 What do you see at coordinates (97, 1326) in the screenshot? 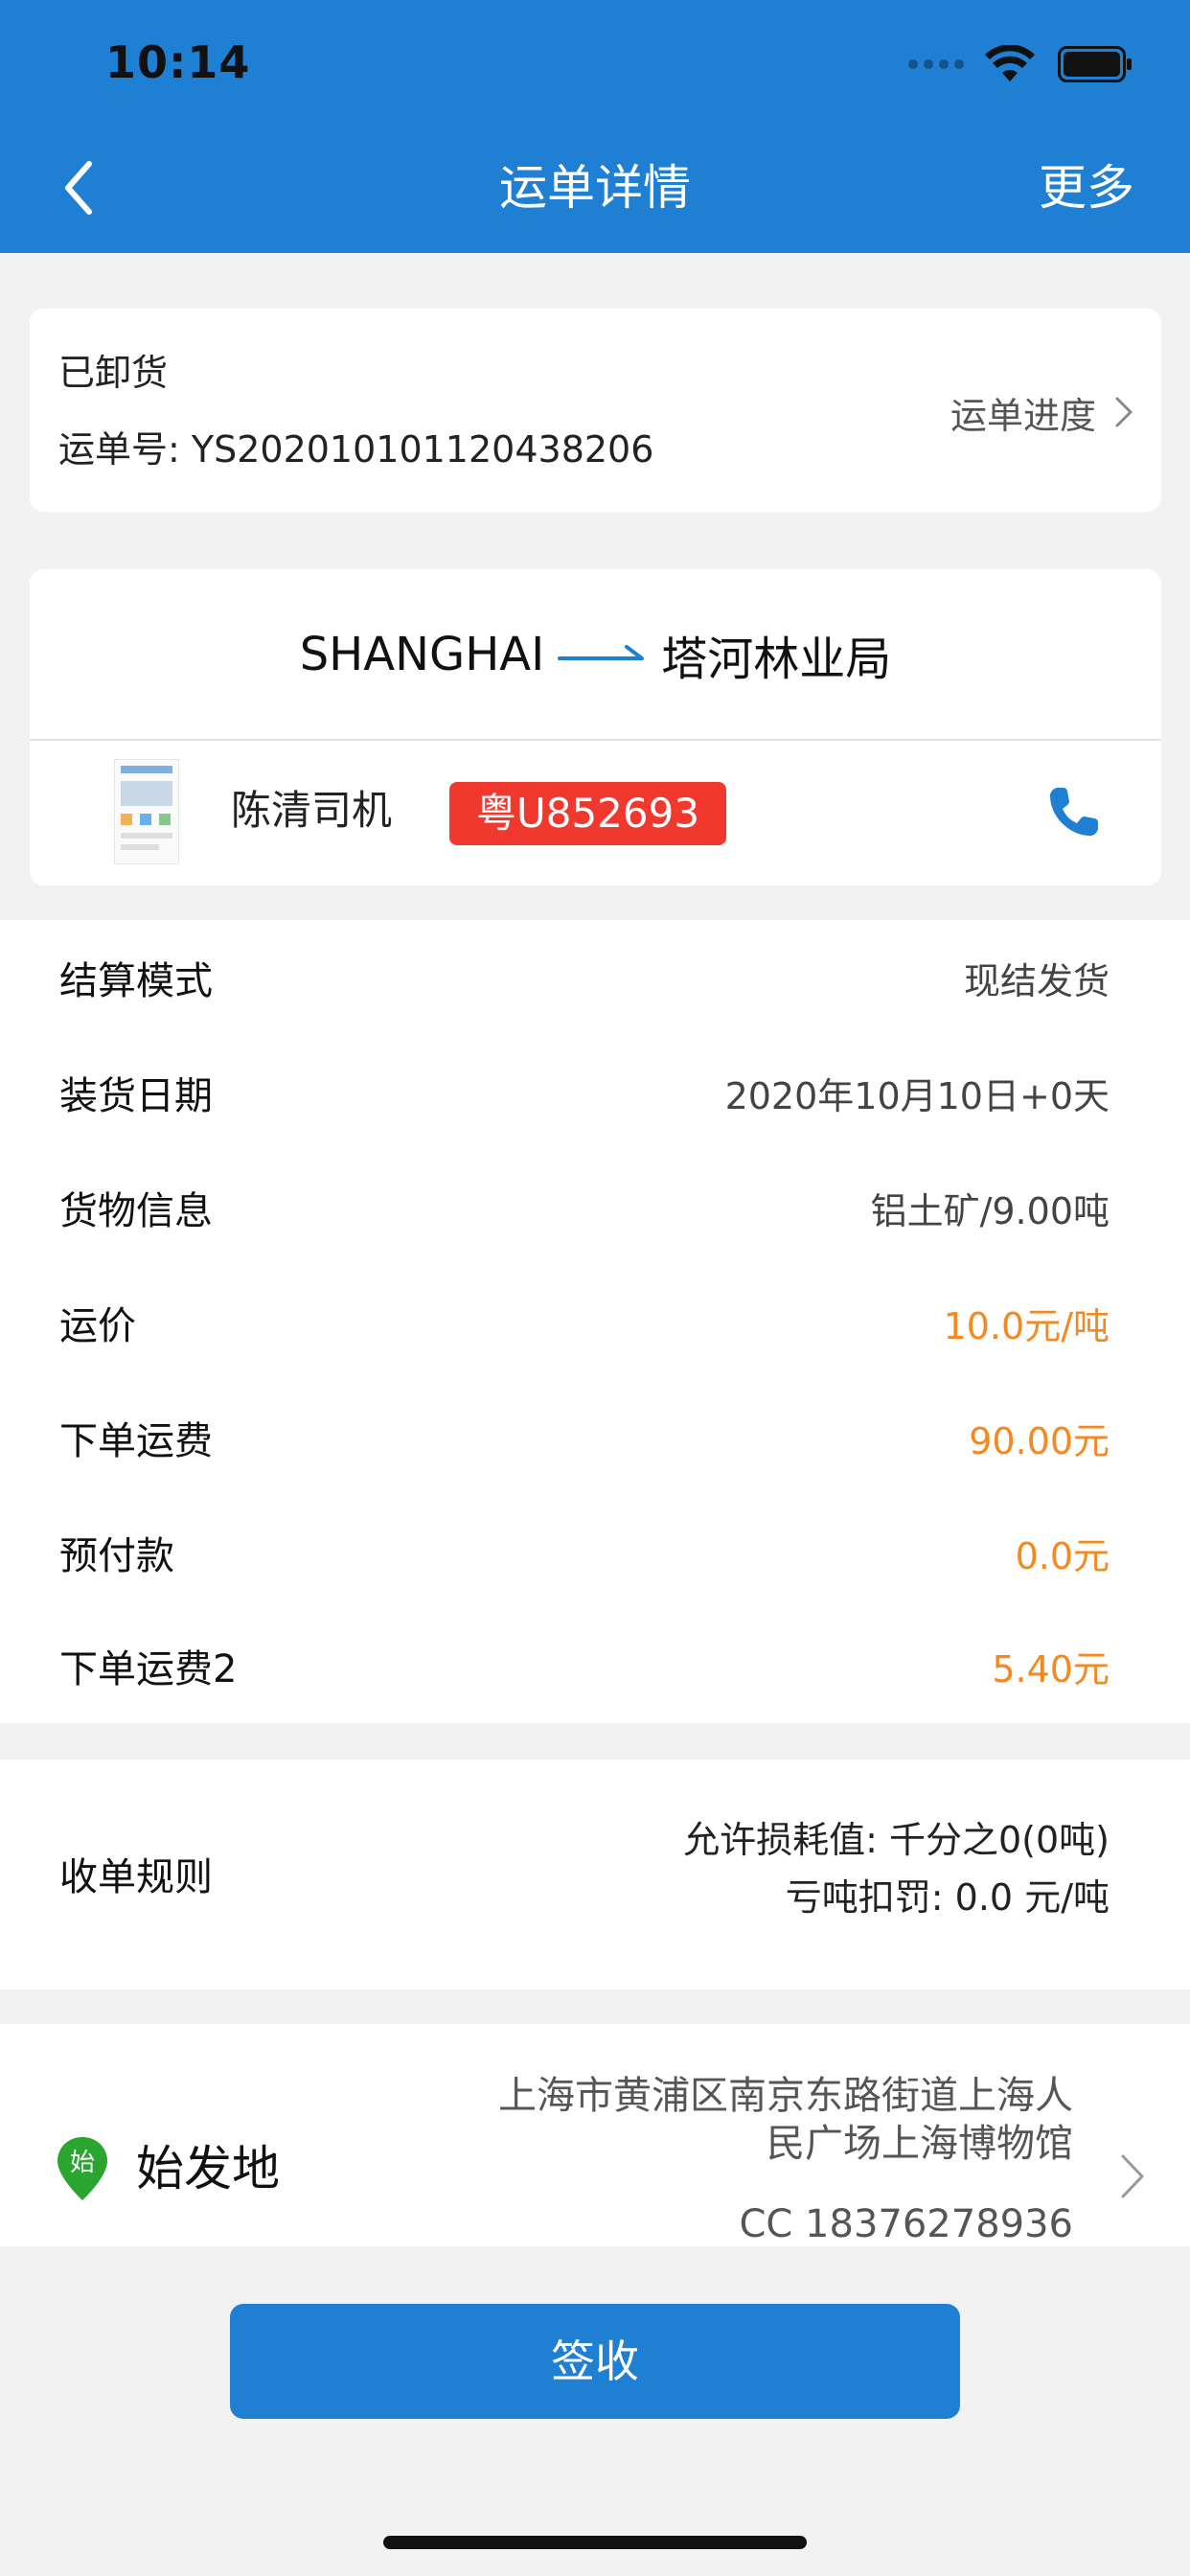
I see `info-label: 运价` at bounding box center [97, 1326].